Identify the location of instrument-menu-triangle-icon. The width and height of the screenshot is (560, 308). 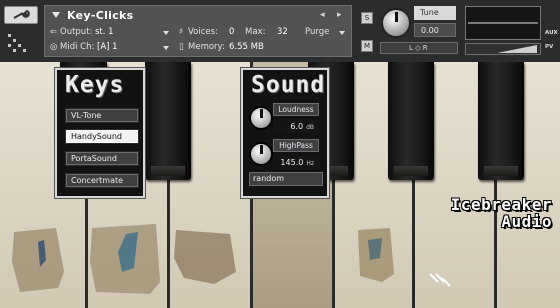
(56, 15).